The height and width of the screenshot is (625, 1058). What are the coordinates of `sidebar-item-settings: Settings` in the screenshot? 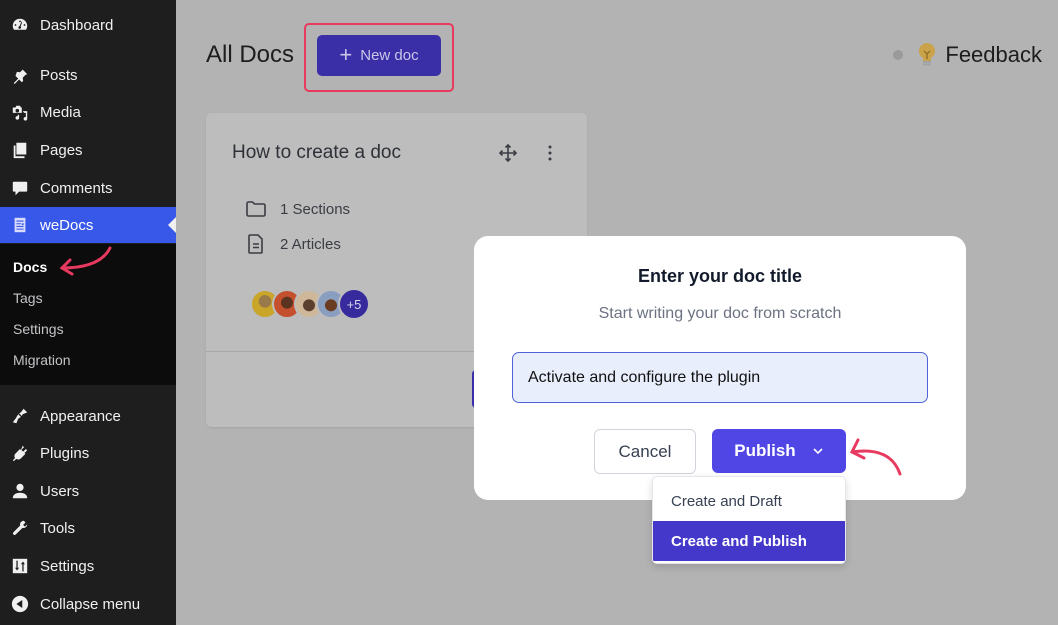 It's located at (88, 566).